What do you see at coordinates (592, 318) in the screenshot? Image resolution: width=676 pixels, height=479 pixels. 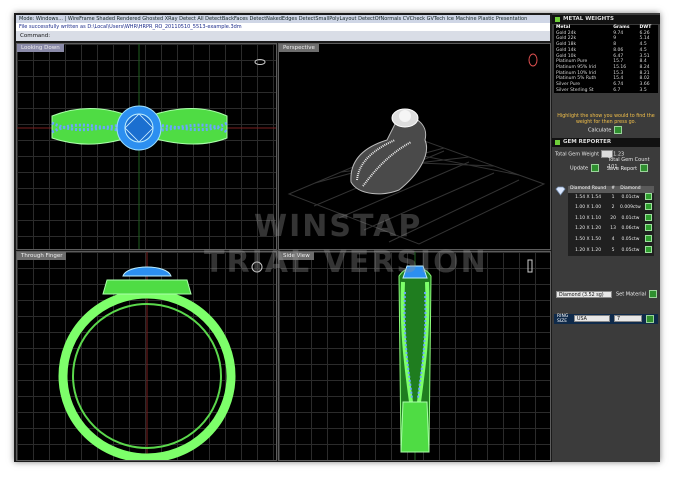 I see `ring-standard-select: USA` at bounding box center [592, 318].